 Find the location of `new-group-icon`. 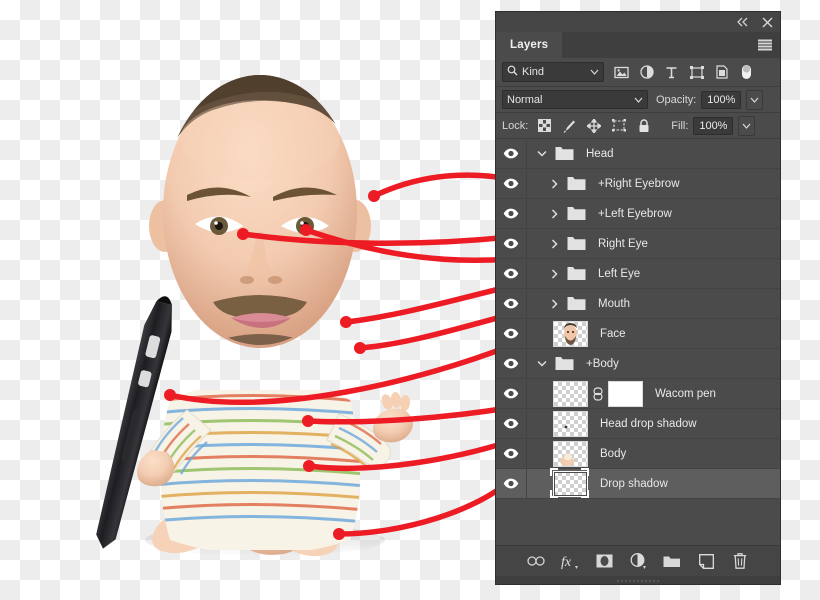

new-group-icon is located at coordinates (672, 561).